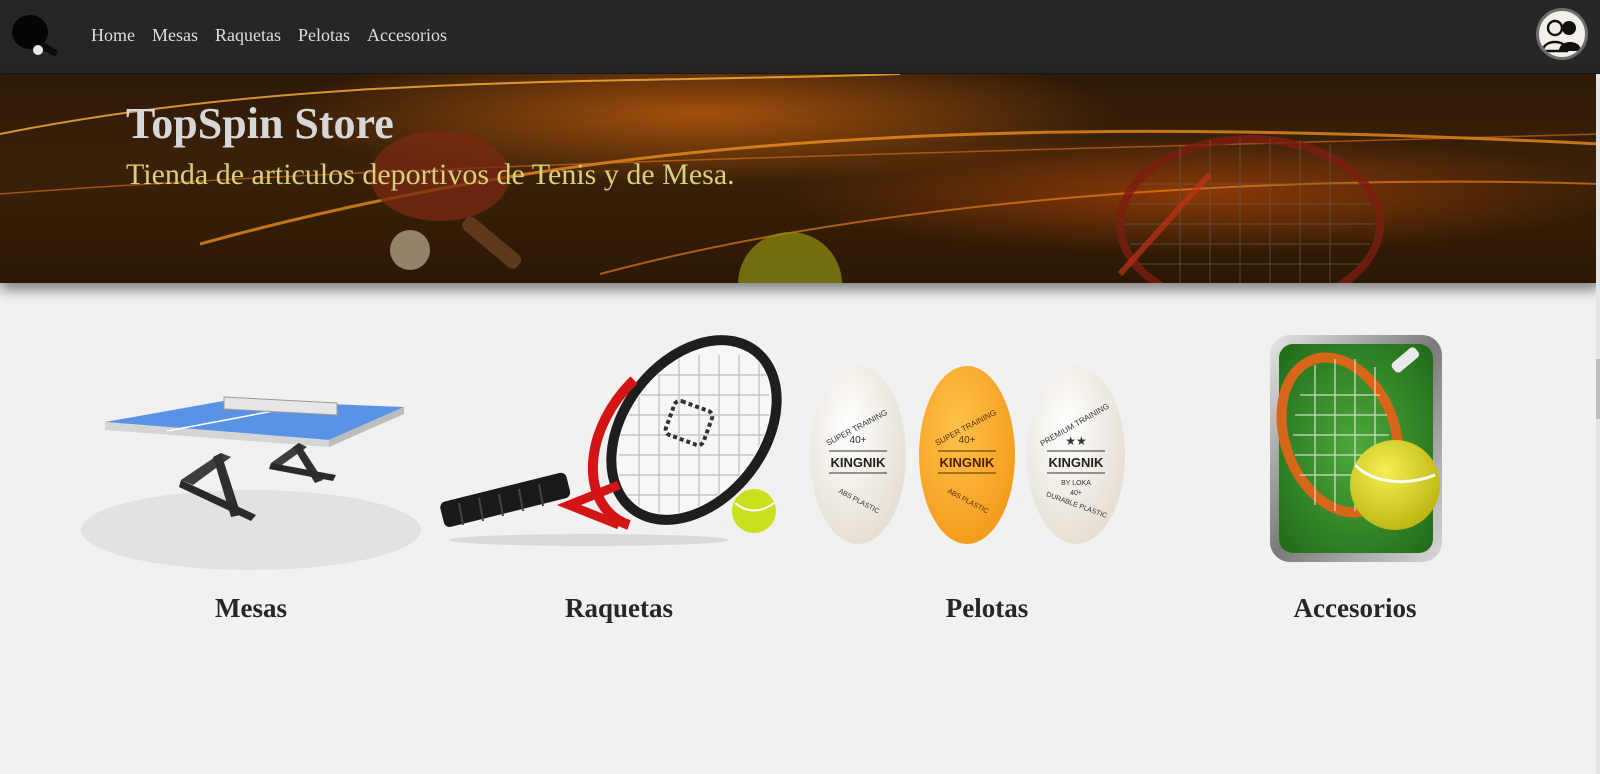 Image resolution: width=1600 pixels, height=774 pixels. What do you see at coordinates (1356, 448) in the screenshot?
I see `tennis-app-icon` at bounding box center [1356, 448].